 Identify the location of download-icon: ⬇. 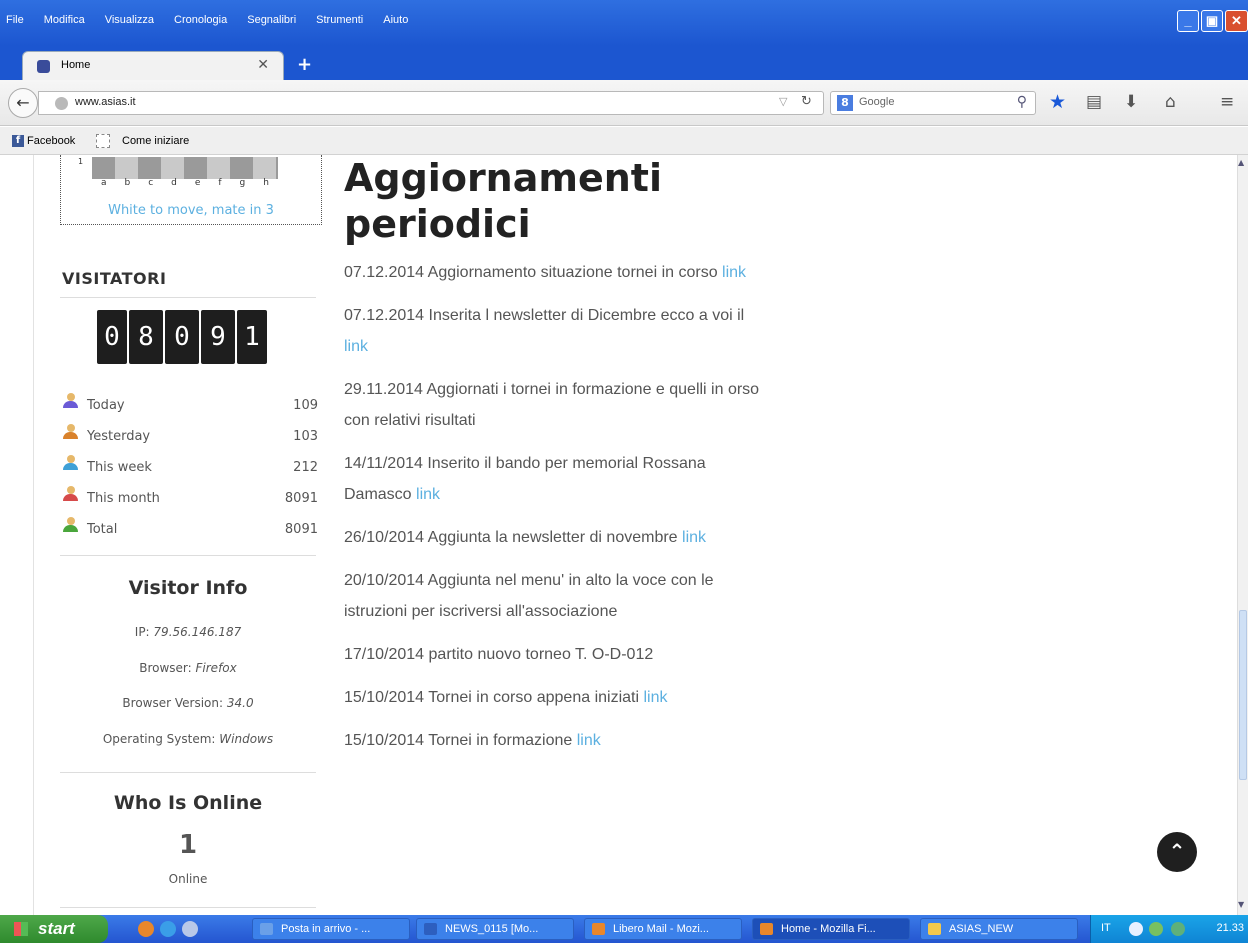
(1131, 102).